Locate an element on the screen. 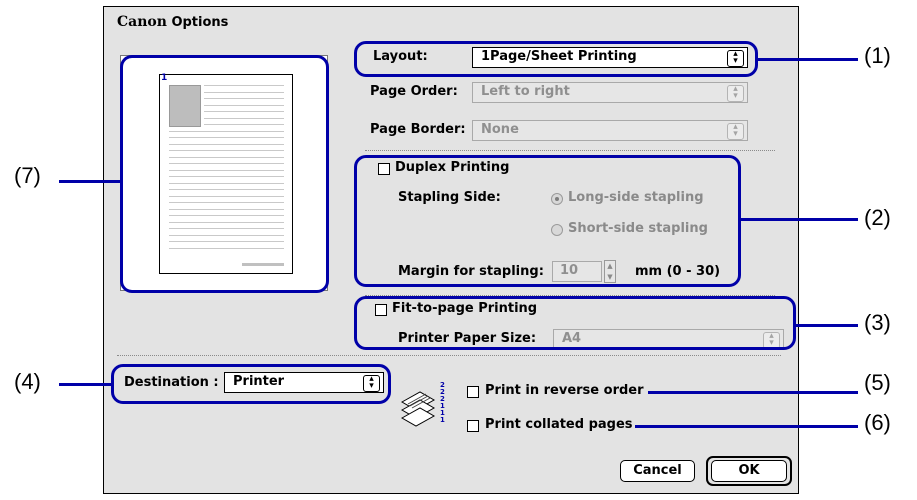 Image resolution: width=917 pixels, height=500 pixels. page-order-label: Page Order: is located at coordinates (414, 91).